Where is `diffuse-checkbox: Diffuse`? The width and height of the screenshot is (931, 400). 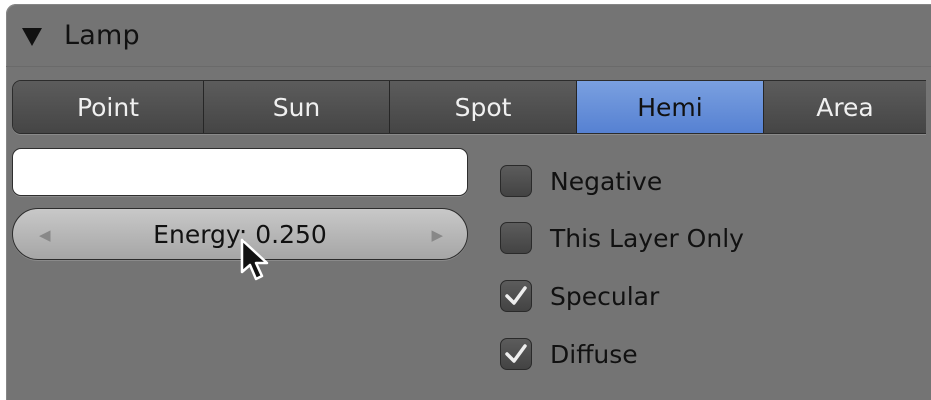 diffuse-checkbox: Diffuse is located at coordinates (569, 354).